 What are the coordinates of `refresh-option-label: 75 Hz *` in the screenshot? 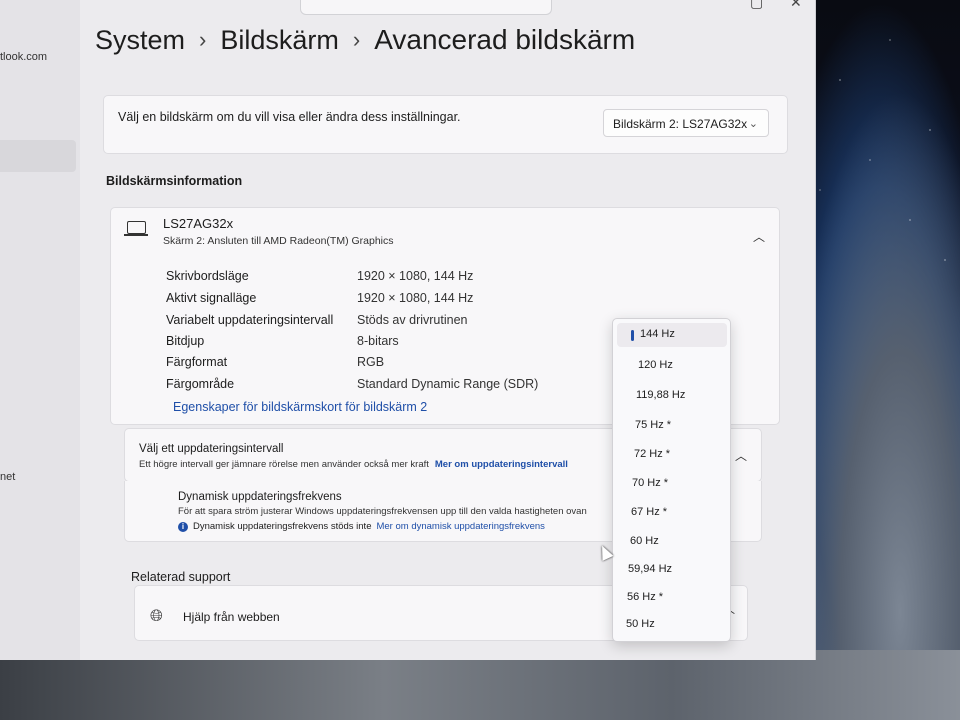 It's located at (653, 425).